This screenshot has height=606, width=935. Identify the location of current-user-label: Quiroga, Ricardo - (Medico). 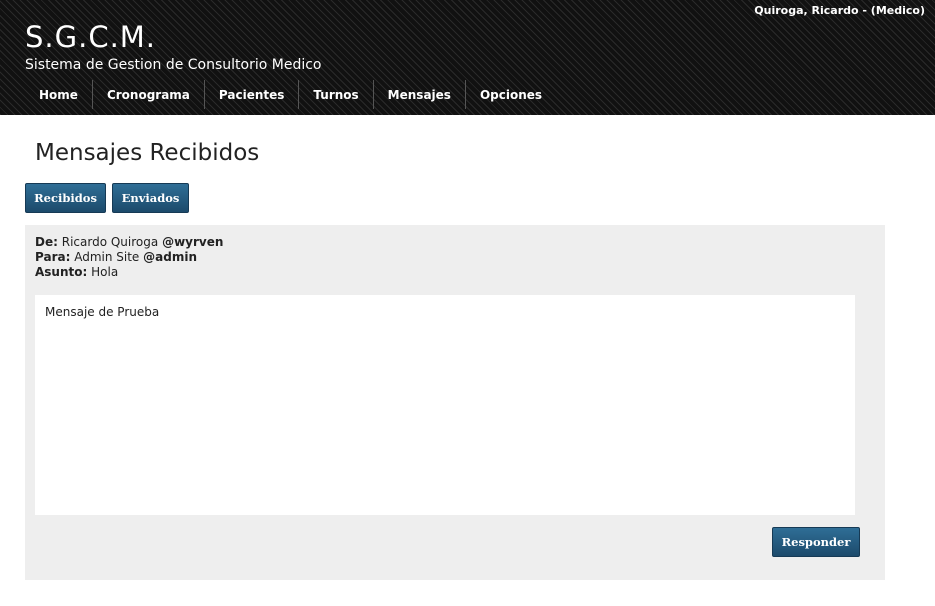
(839, 10).